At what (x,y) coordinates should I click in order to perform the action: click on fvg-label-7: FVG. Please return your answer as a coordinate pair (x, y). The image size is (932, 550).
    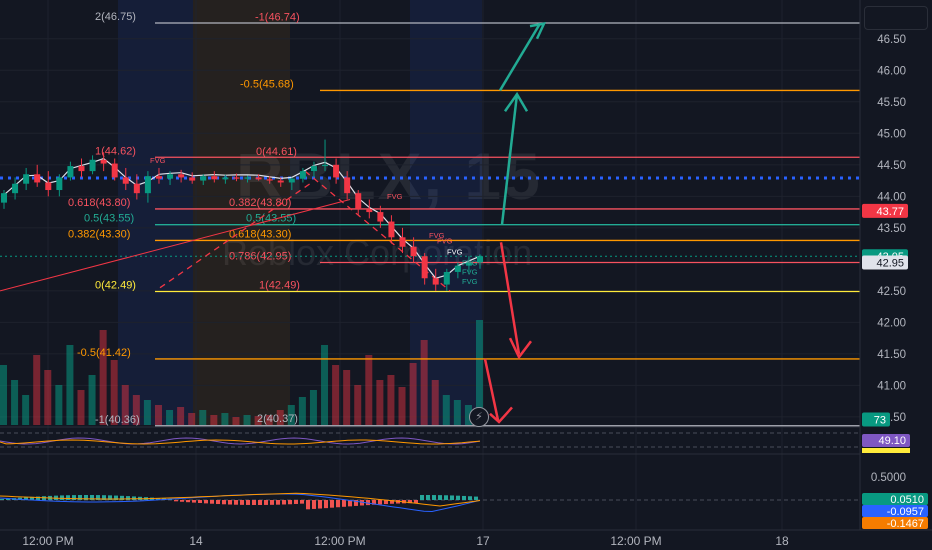
    Looking at the image, I should click on (470, 281).